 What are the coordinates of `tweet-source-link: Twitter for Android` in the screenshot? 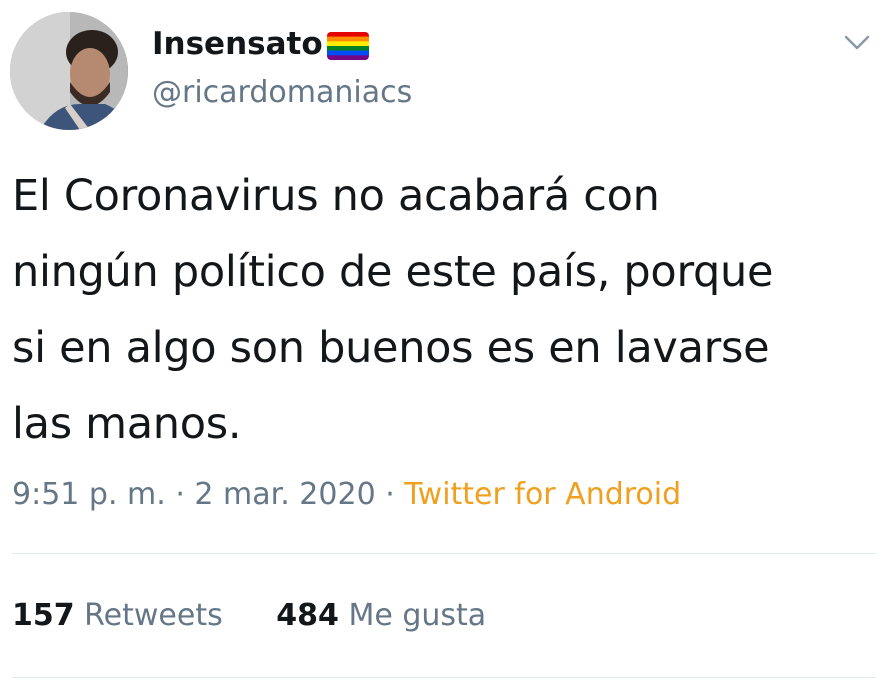 It's located at (542, 494).